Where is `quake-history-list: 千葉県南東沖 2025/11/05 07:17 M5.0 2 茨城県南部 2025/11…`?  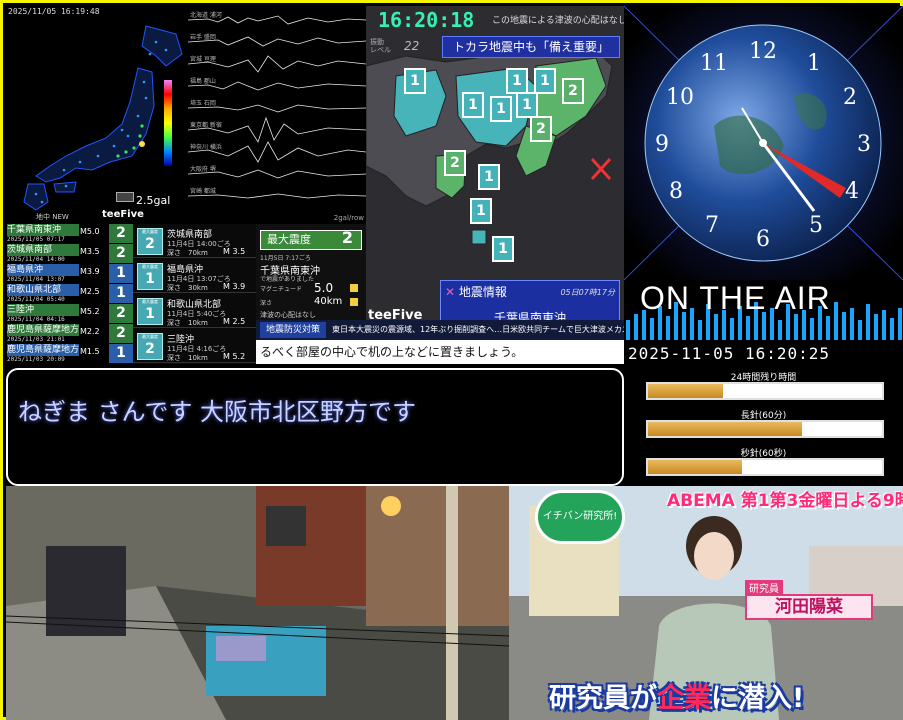 quake-history-list: 千葉県南東沖 2025/11/05 07:17 M5.0 2 茨城県南部 2025/11… is located at coordinates (69, 294).